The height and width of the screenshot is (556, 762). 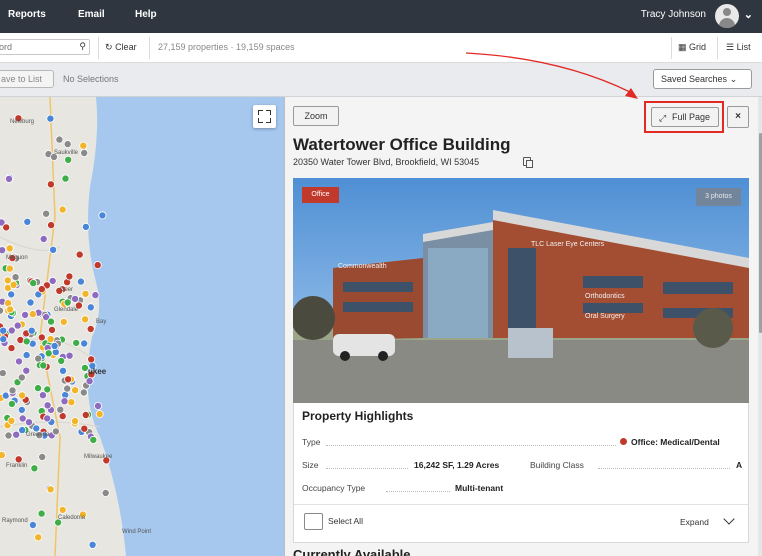 I want to click on select-all-checkbox, so click(x=313, y=521).